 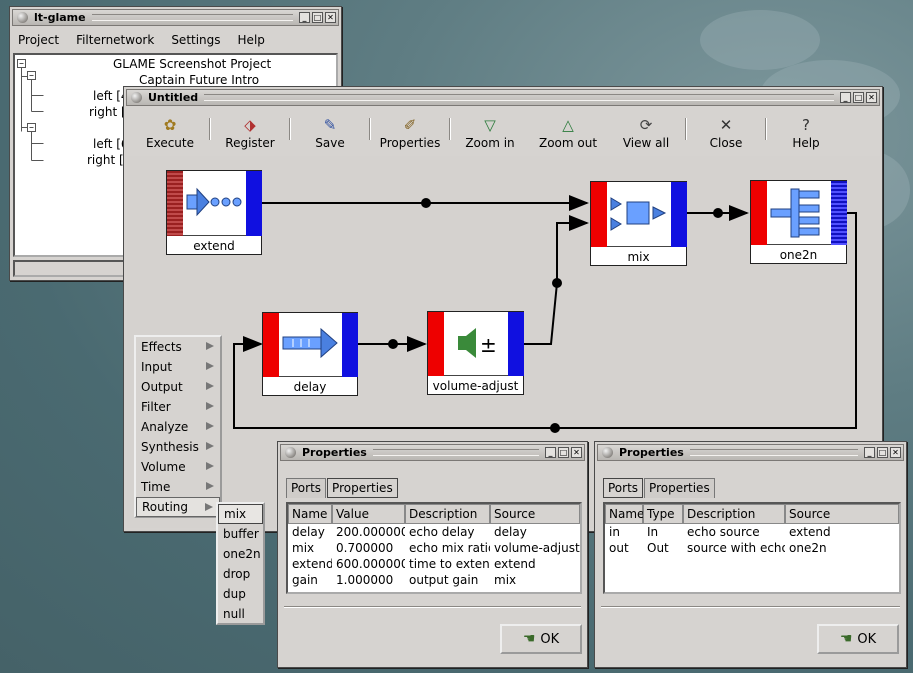 I want to click on table-row: extend 600.000000 time to extend extend, so click(x=434, y=564).